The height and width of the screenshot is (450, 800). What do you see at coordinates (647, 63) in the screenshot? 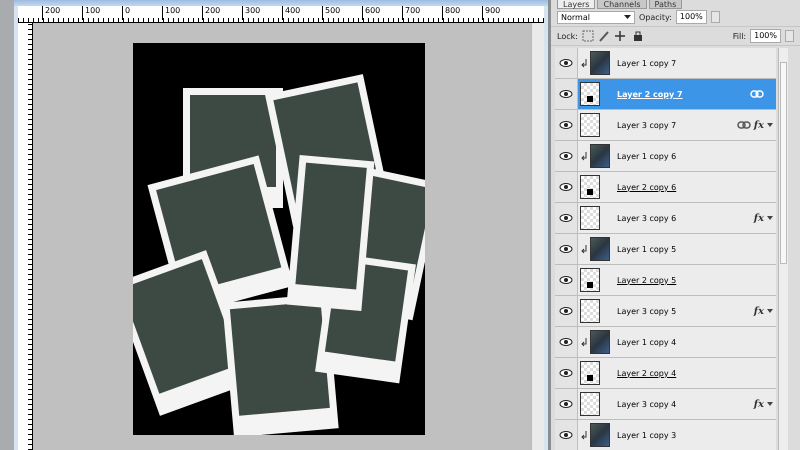
I see `layer-name: Layer 1 copy 7` at bounding box center [647, 63].